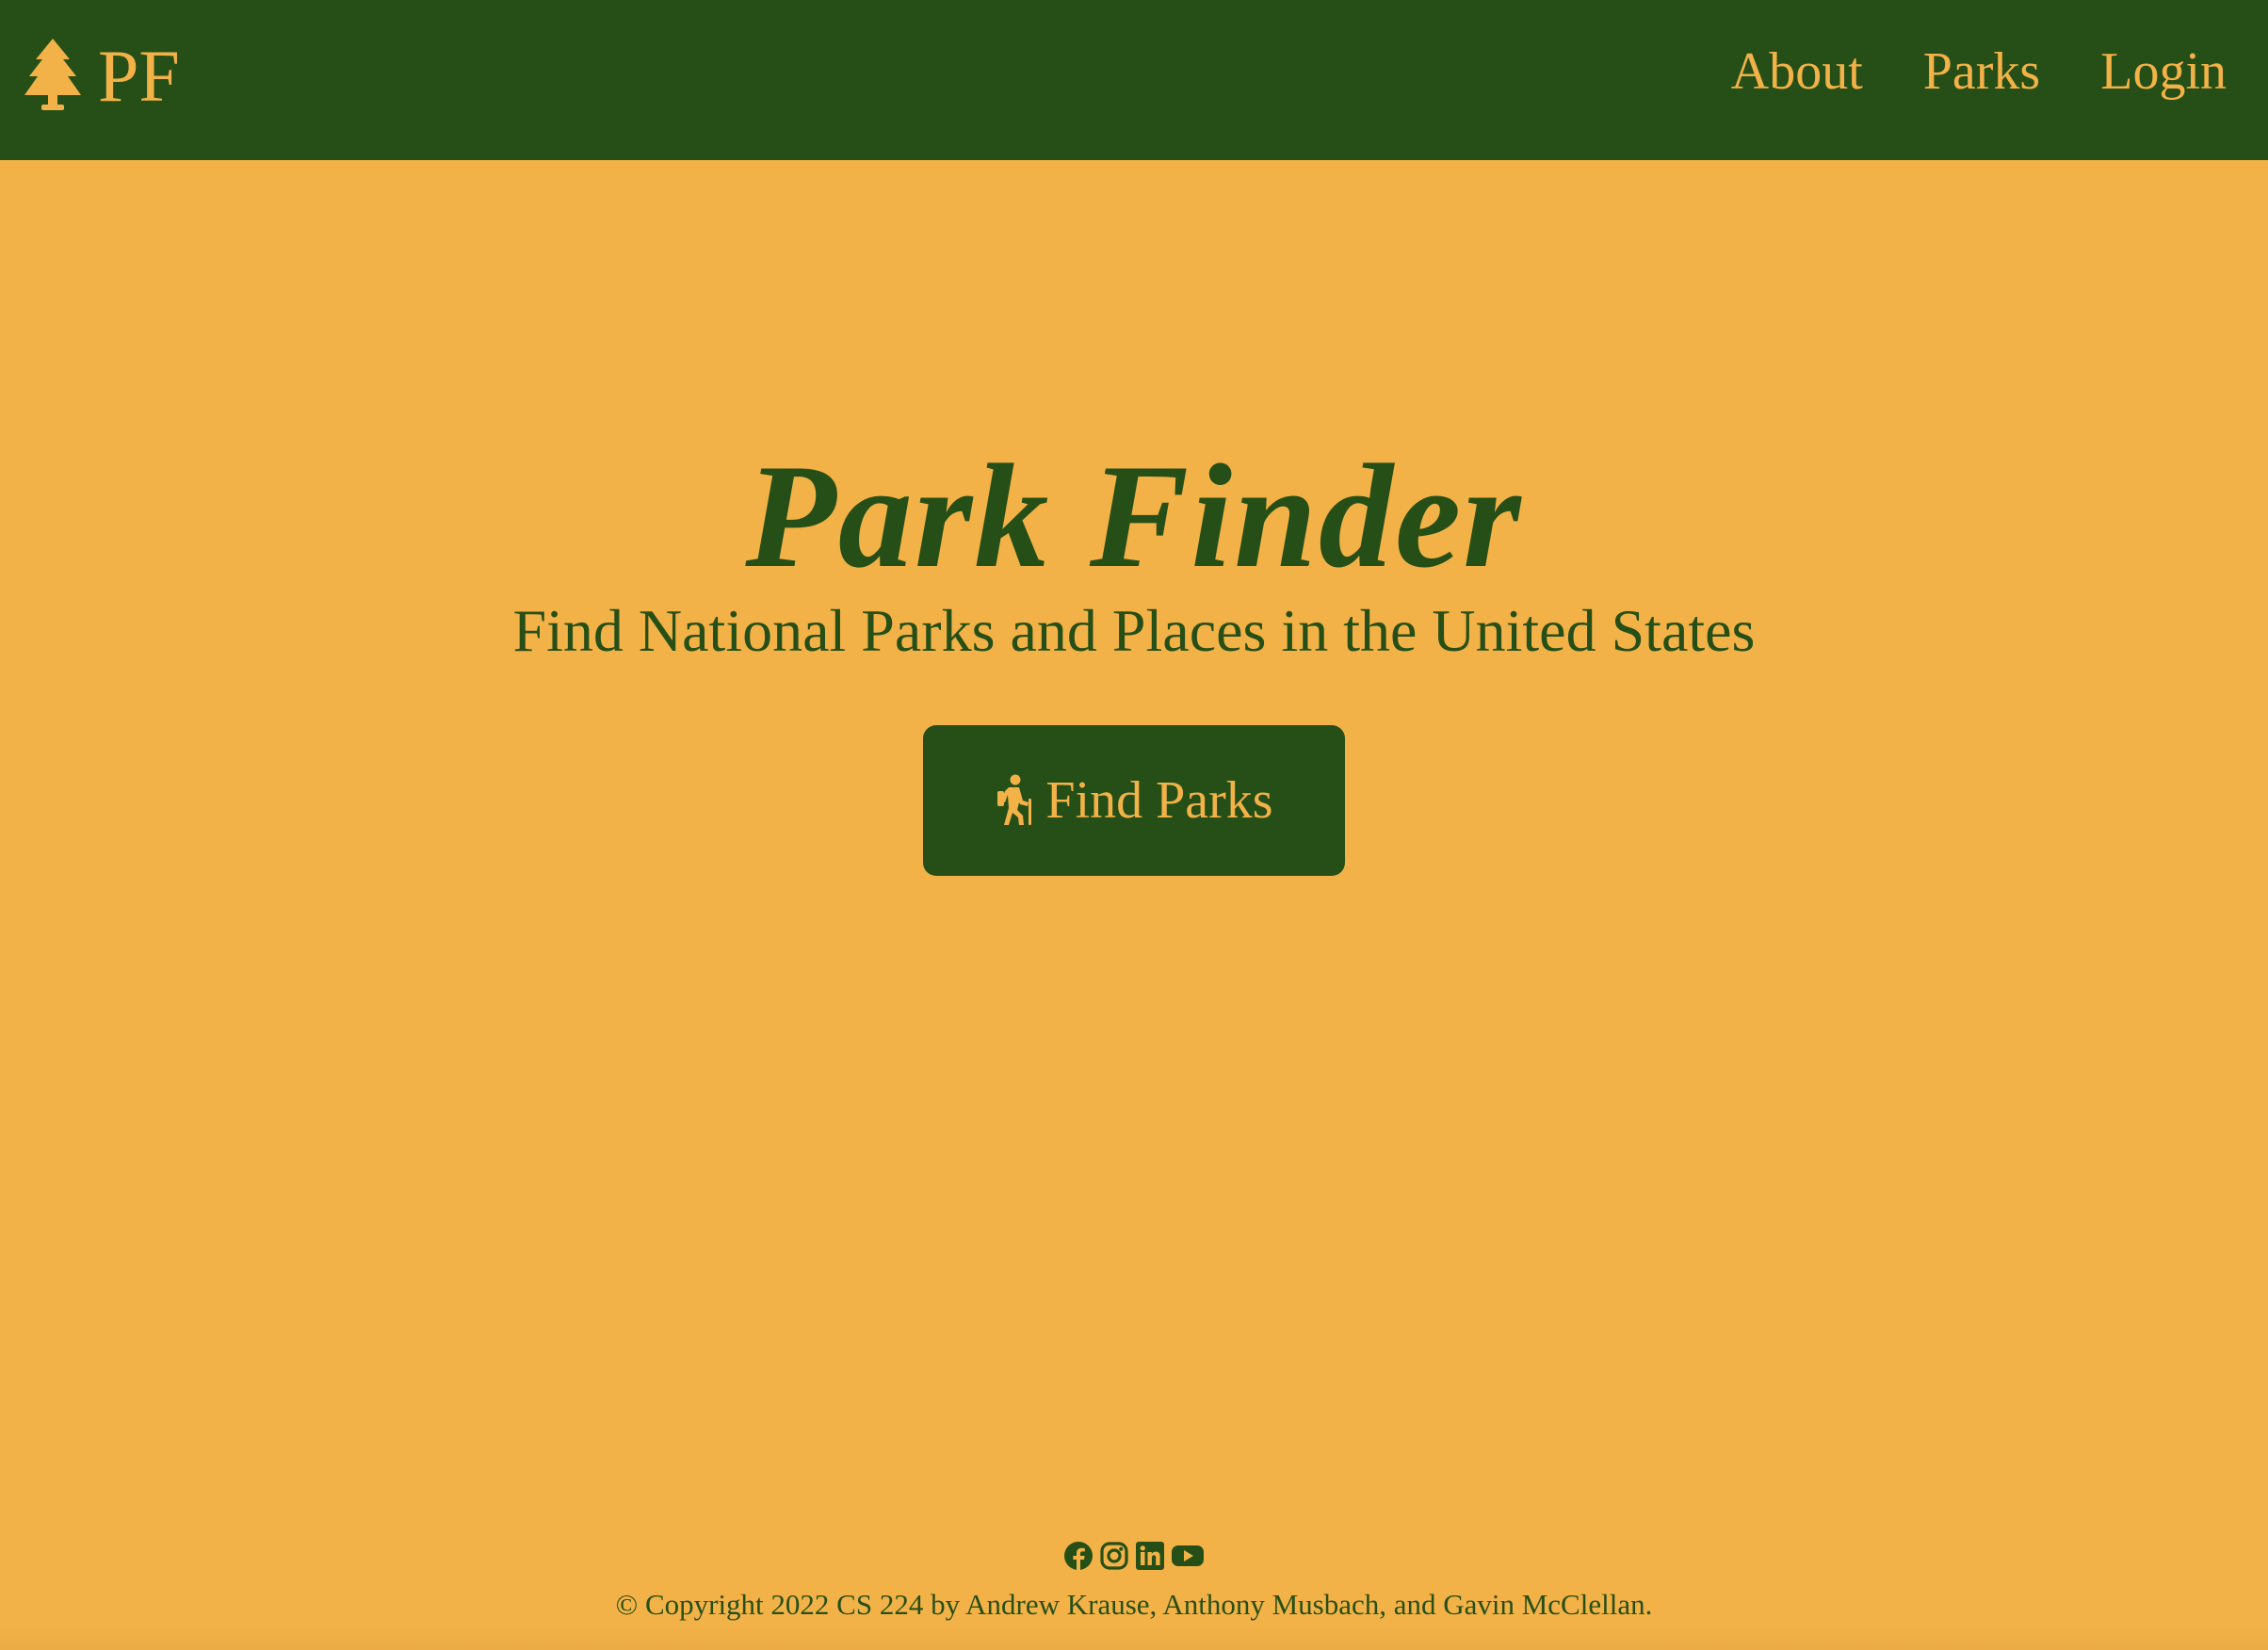 The image size is (2268, 1650). Describe the element at coordinates (139, 76) in the screenshot. I see `brand-text: PF` at that location.